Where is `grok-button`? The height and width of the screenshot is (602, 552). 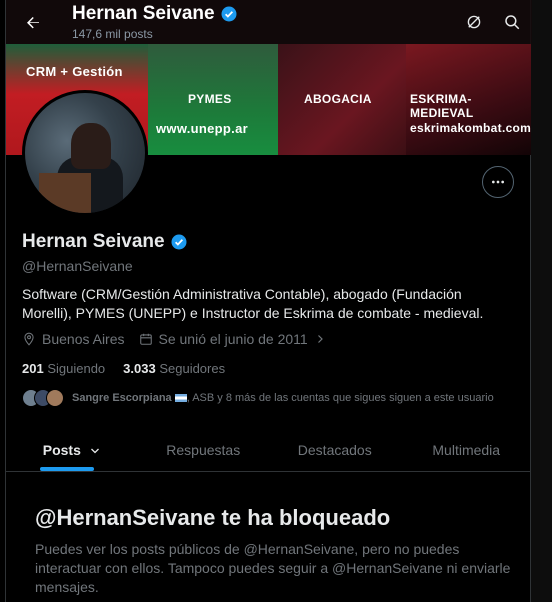
grok-button is located at coordinates (474, 22).